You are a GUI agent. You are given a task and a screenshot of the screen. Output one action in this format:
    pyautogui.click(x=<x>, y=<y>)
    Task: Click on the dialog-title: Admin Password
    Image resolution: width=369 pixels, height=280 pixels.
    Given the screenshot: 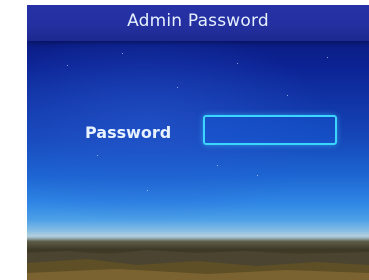 What is the action you would take?
    pyautogui.click(x=198, y=21)
    